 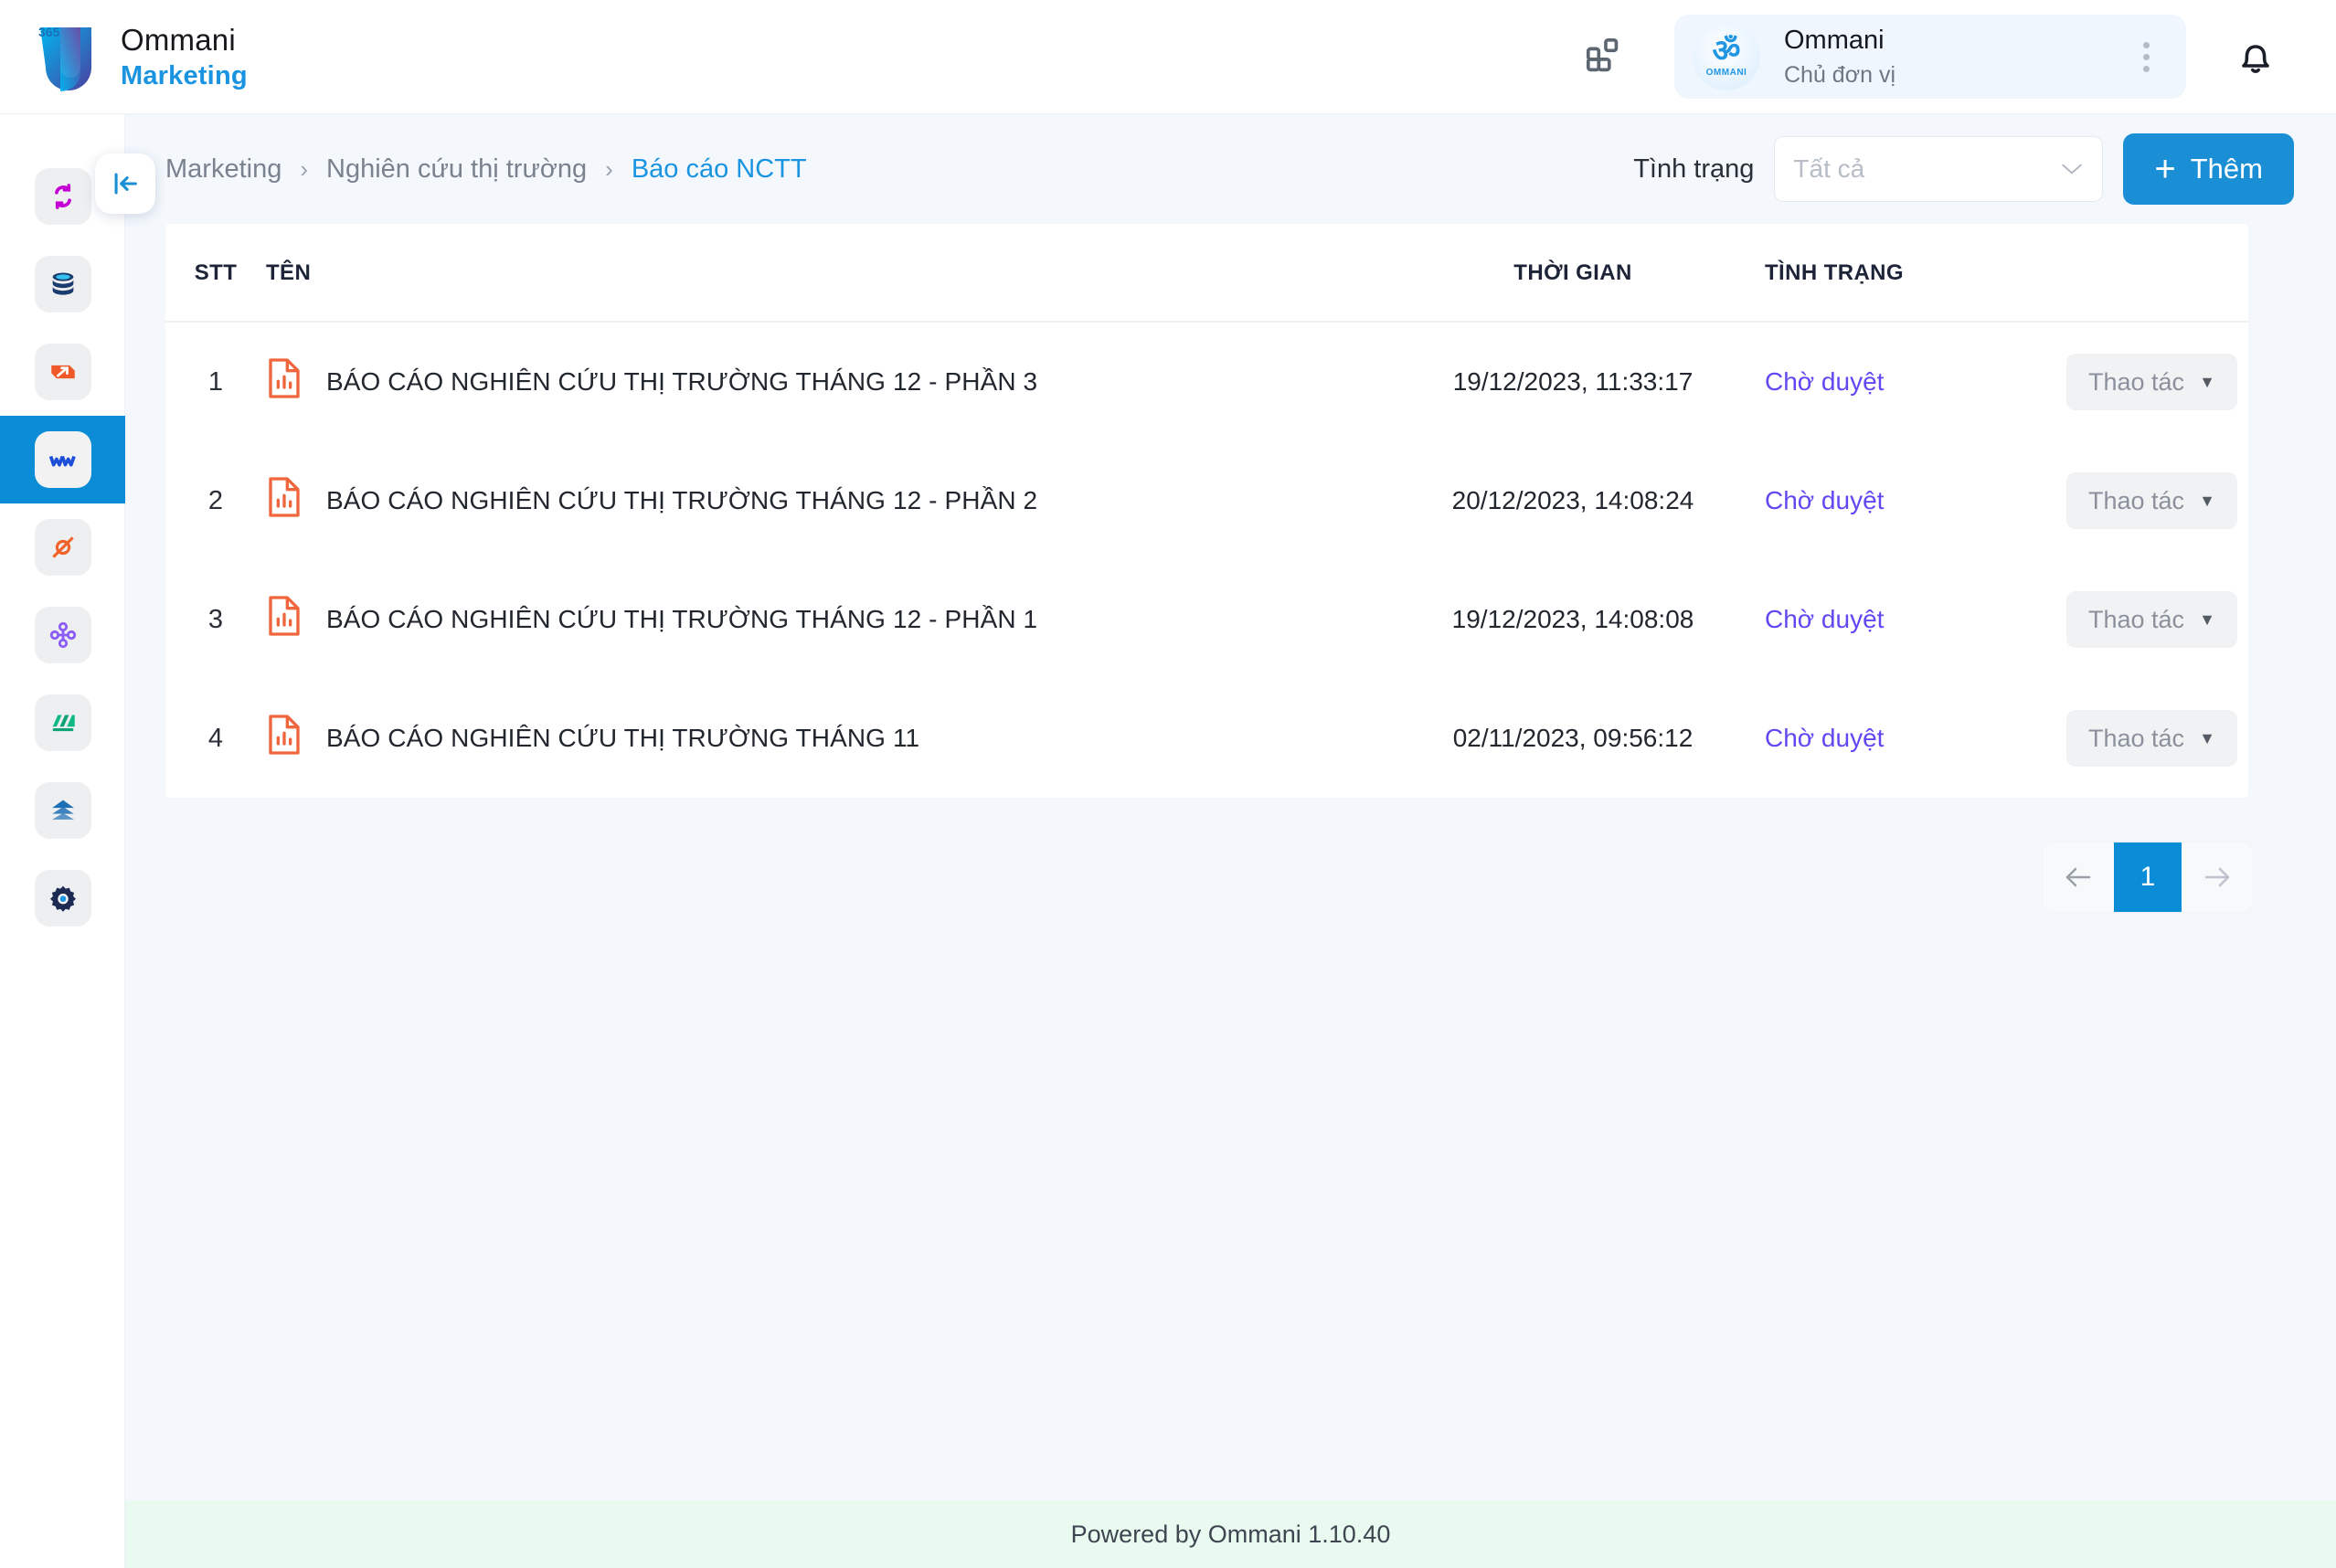 I want to click on user-profile-card: ॐ OMMANI Ommani Chủ đơn vị, so click(x=1930, y=57).